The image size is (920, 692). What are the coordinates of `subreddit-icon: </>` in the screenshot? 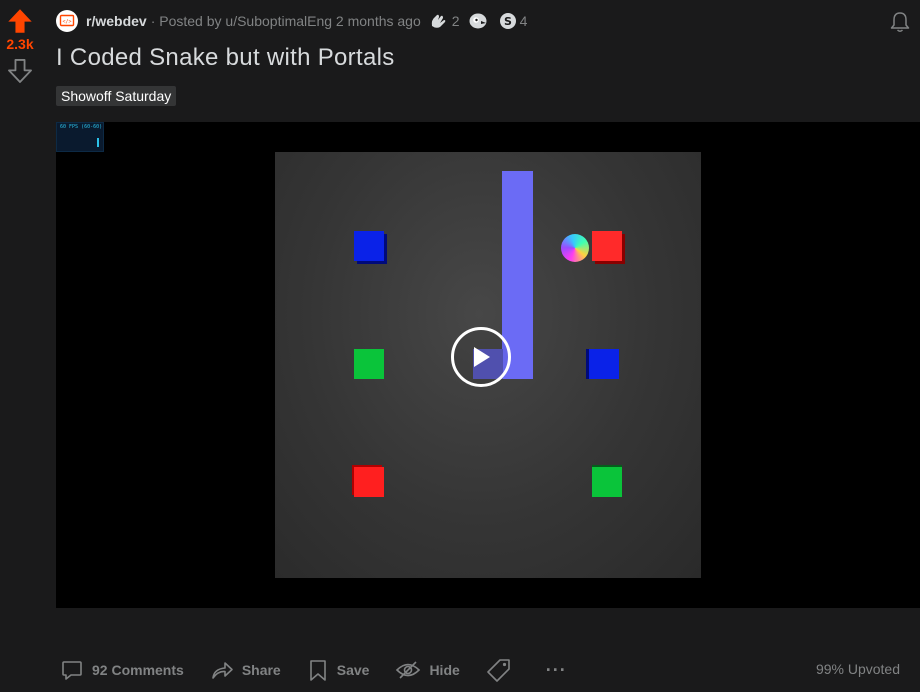 It's located at (67, 21).